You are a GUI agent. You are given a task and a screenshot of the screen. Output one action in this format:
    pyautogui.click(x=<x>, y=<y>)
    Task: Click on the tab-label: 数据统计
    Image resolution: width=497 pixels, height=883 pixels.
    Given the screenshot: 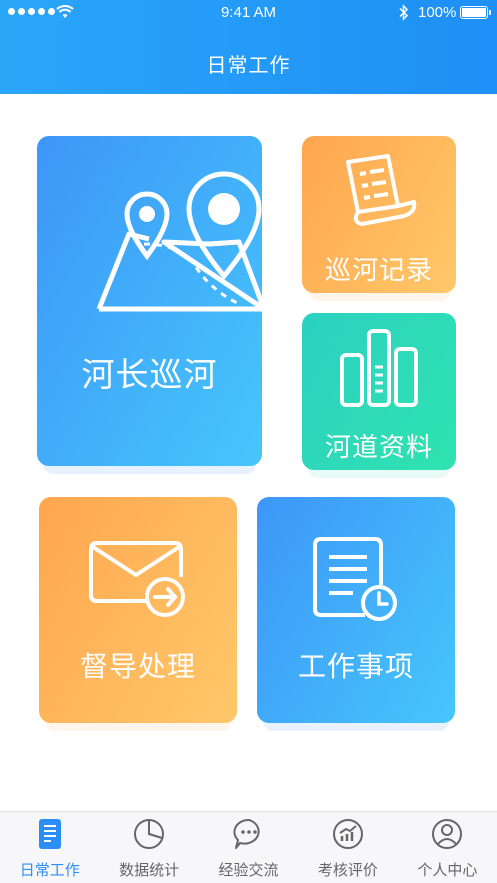 What is the action you would take?
    pyautogui.click(x=149, y=870)
    